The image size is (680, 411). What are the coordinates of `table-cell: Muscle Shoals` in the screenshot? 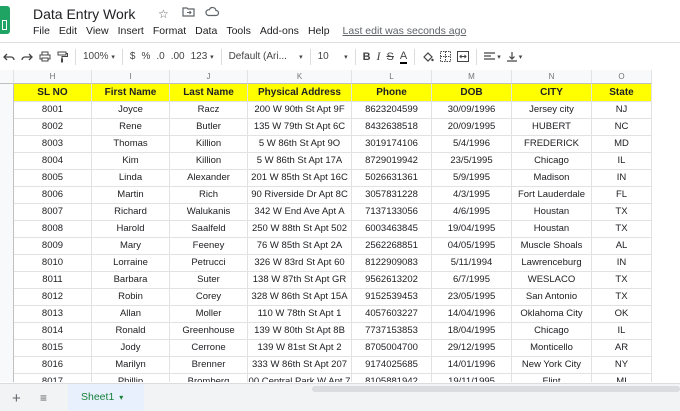 It's located at (552, 246).